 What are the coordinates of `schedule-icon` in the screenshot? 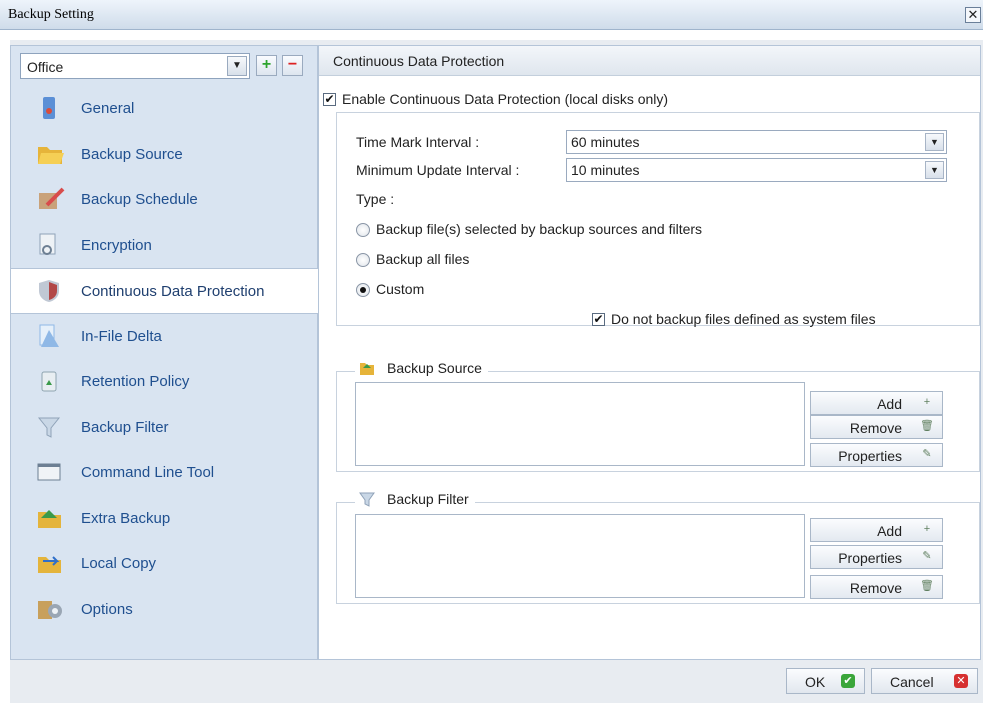 It's located at (51, 199).